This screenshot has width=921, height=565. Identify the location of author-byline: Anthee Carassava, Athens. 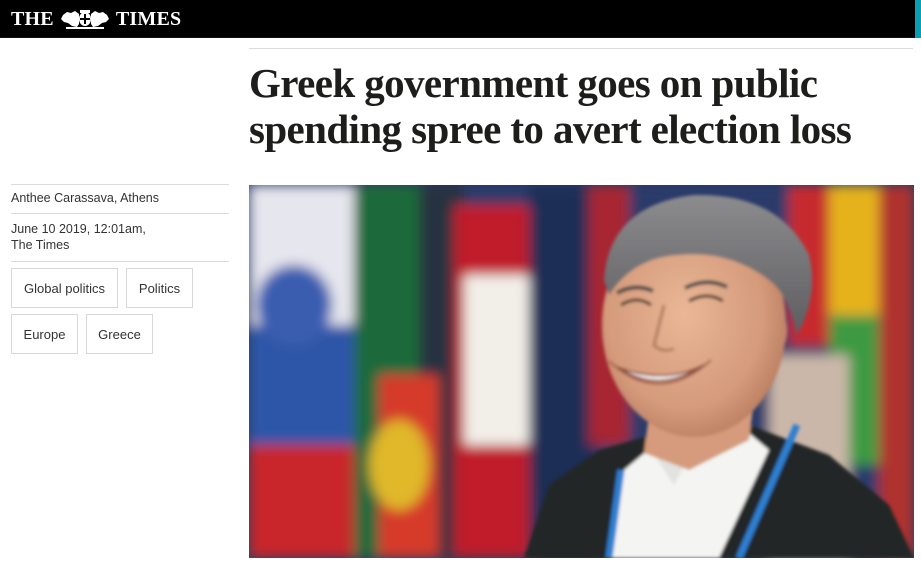
(120, 199).